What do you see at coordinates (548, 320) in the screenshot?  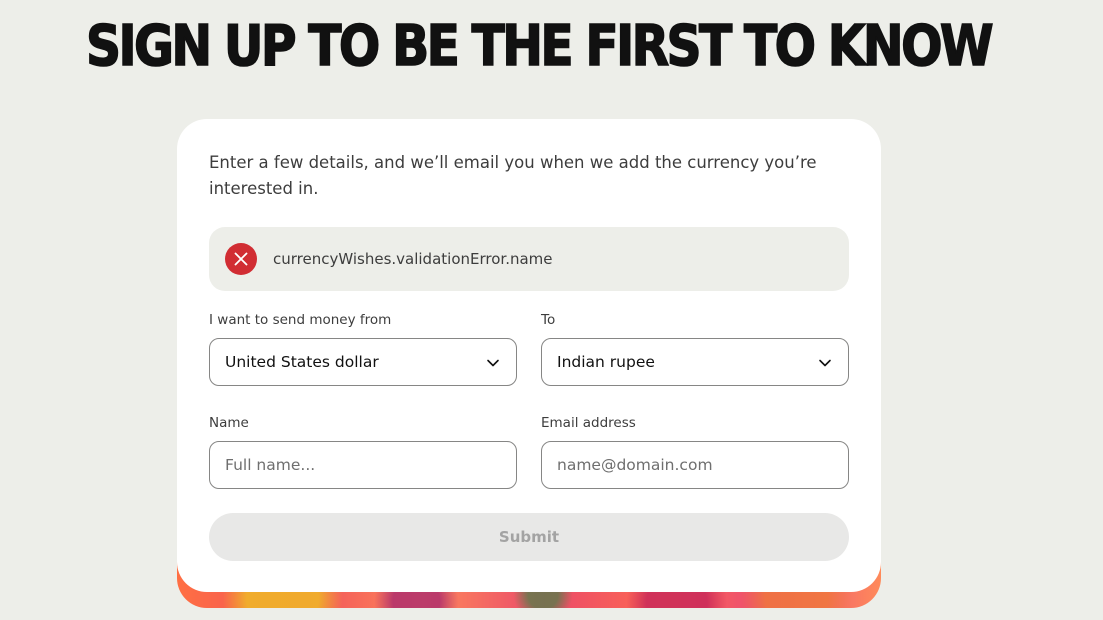 I see `to-currency-label: To` at bounding box center [548, 320].